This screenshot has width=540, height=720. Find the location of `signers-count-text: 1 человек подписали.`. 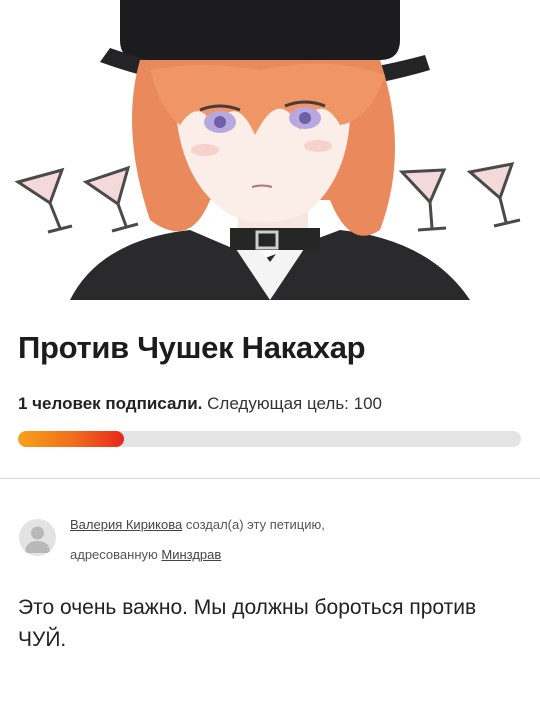

signers-count-text: 1 человек подписали. is located at coordinates (110, 403).